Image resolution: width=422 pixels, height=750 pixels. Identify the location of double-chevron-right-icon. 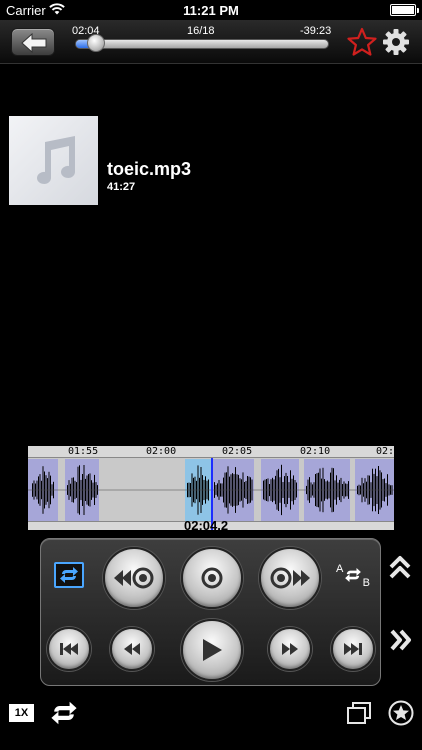
(401, 642).